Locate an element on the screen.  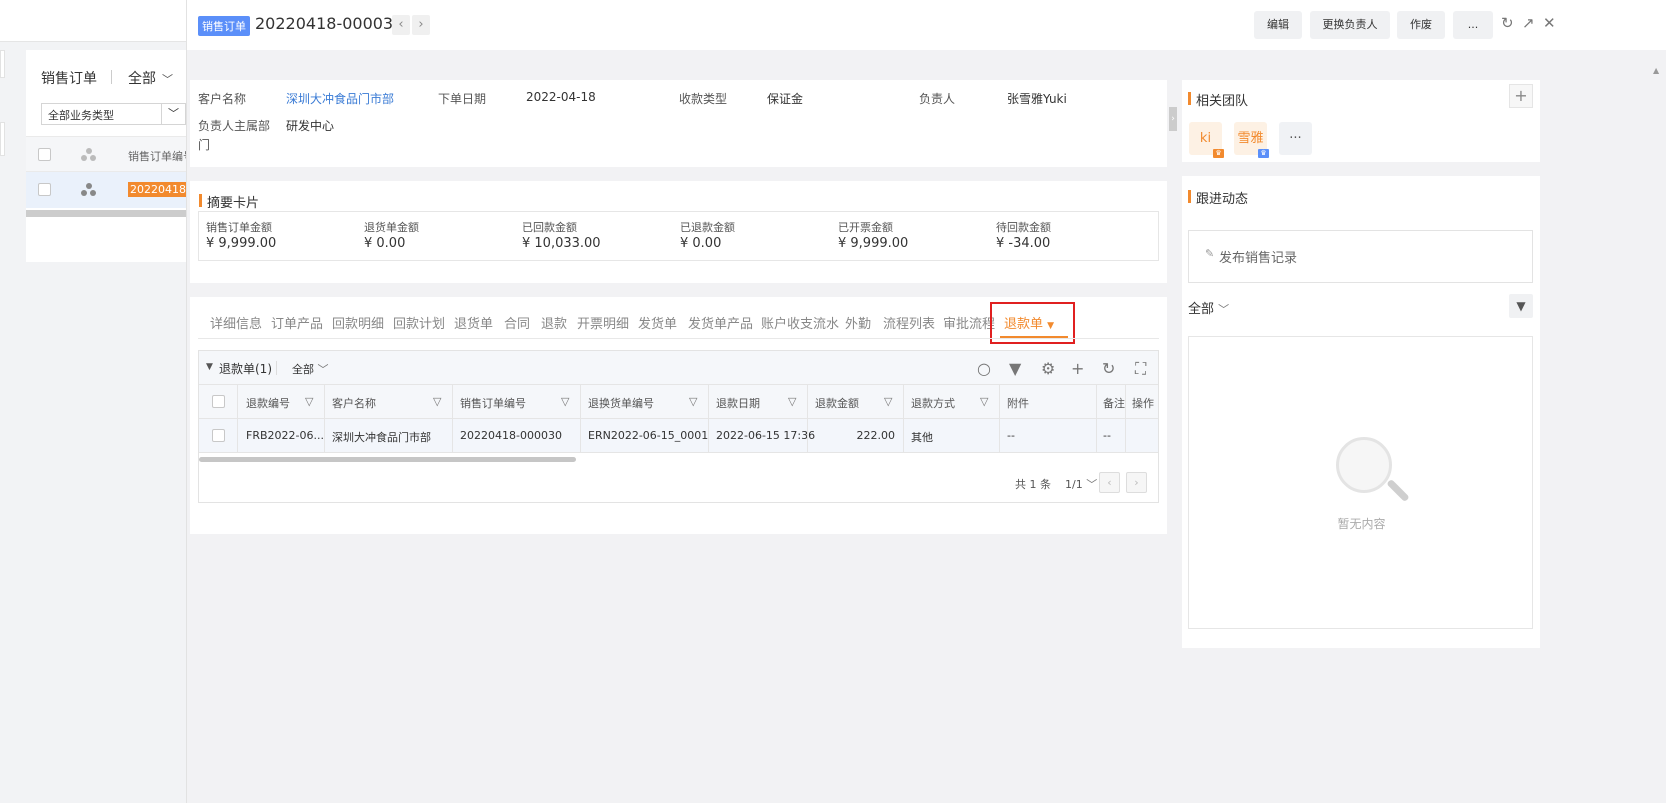
related-team-card: 相关团队 + ki ♛ 雪雅 ♛ ··· is located at coordinates (1361, 121).